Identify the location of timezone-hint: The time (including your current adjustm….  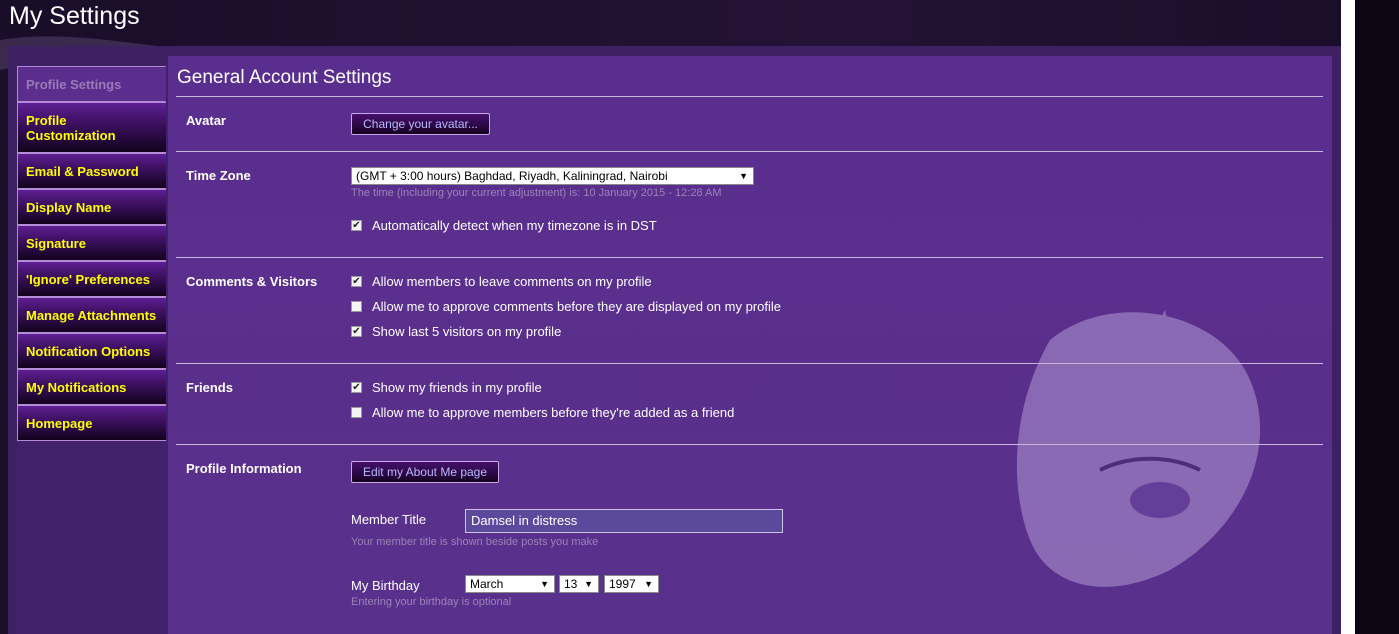
(536, 193).